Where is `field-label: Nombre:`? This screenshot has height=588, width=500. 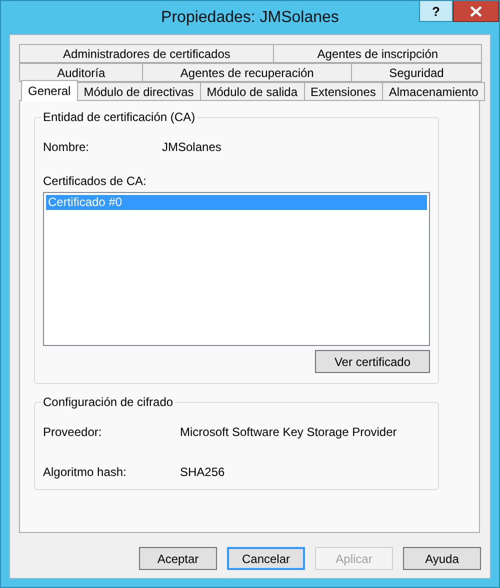 field-label: Nombre: is located at coordinates (66, 147).